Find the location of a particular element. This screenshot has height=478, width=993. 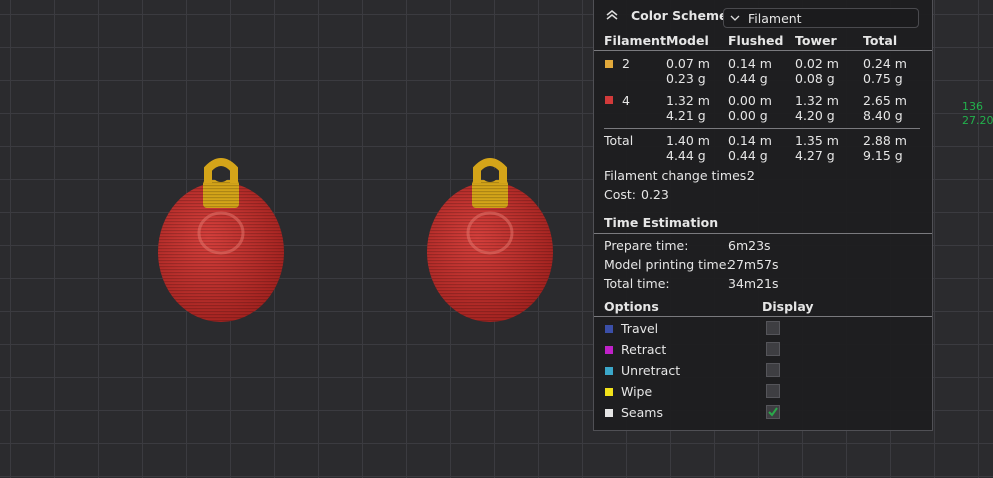

filament-change-value: 2 is located at coordinates (751, 175).